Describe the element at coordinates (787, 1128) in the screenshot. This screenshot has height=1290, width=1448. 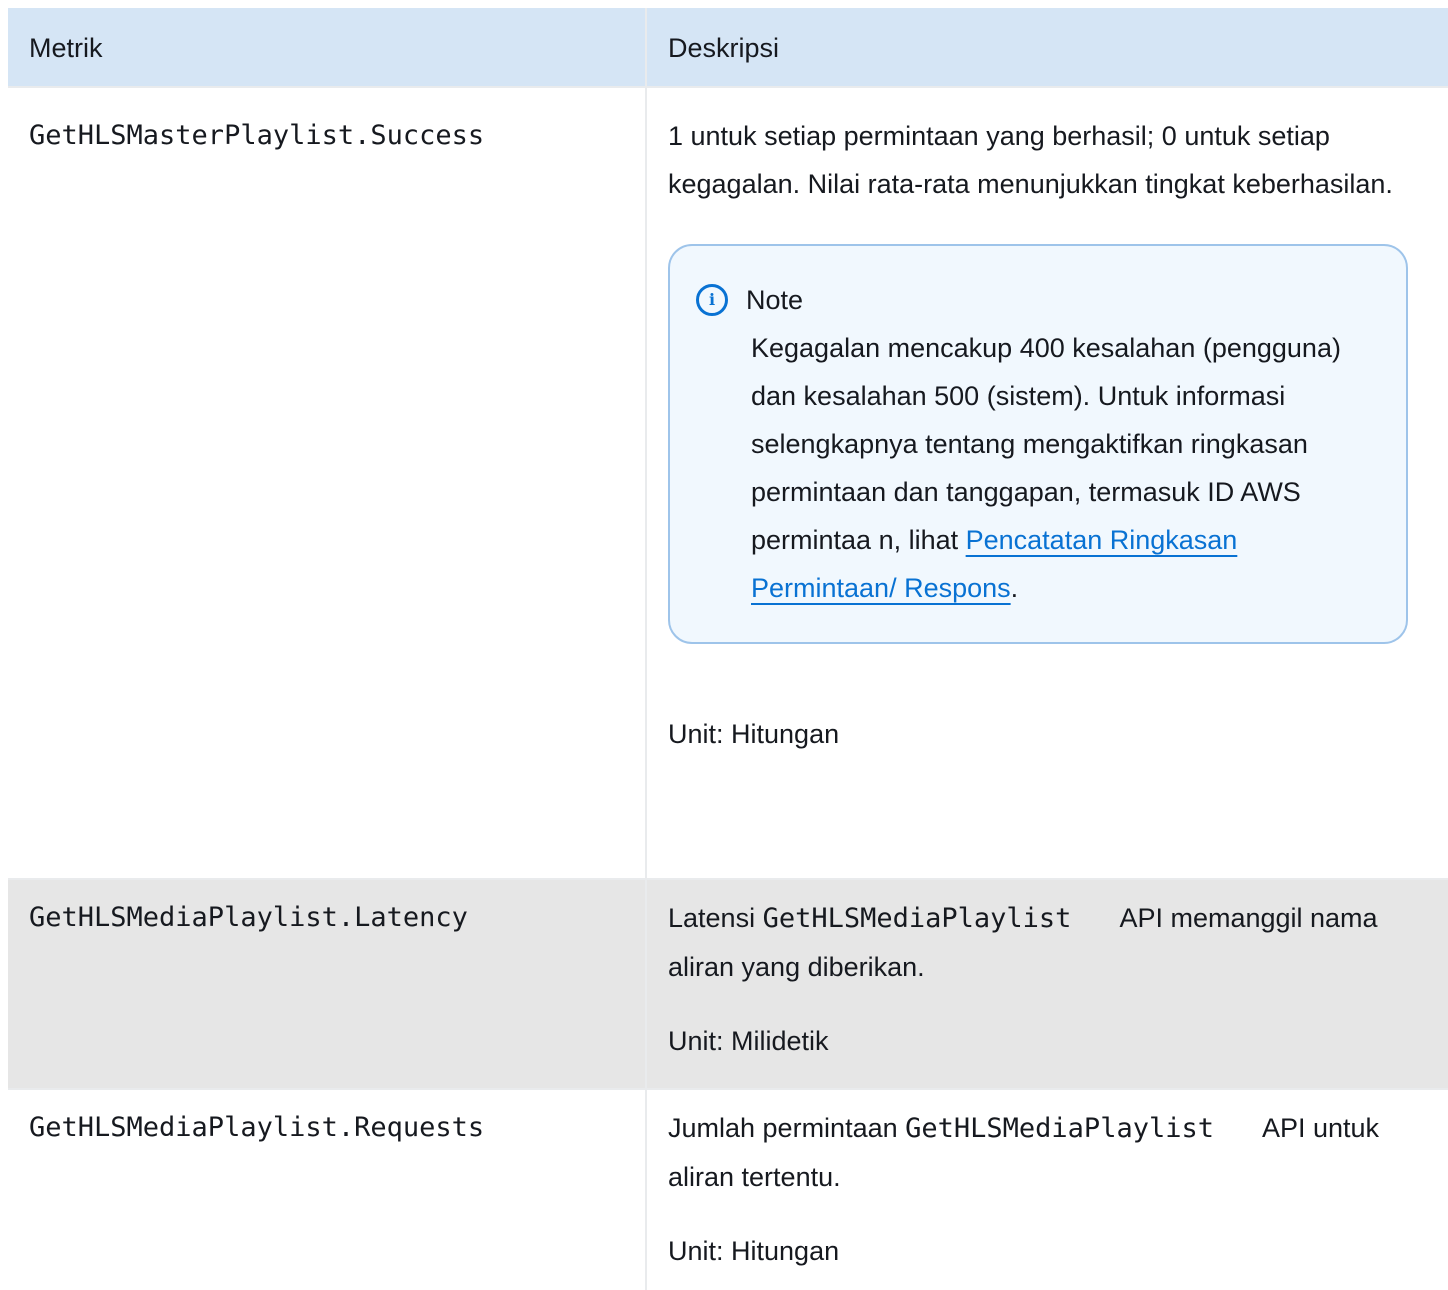
I see `description-prefix: Jumlah permintaan` at that location.